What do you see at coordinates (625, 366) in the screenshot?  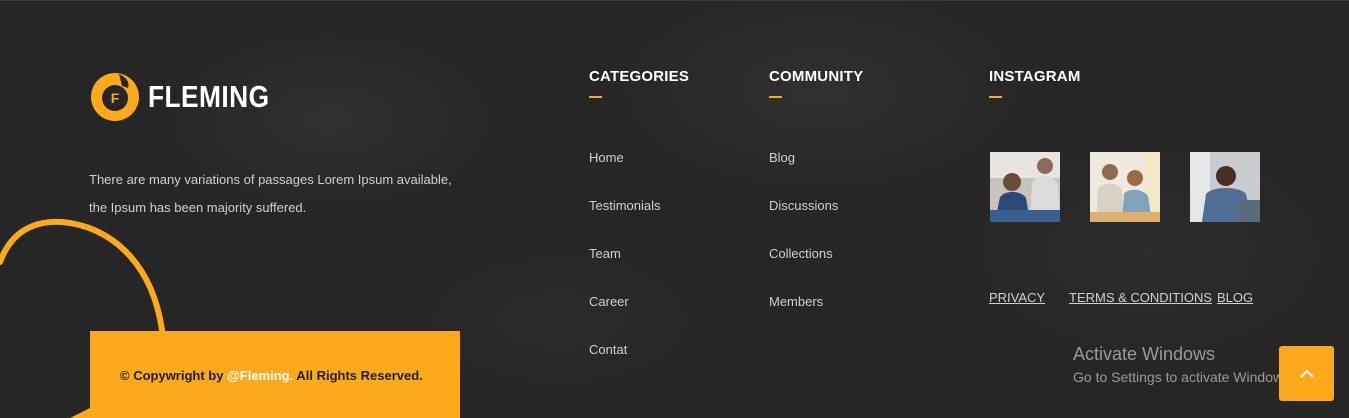 I see `categories-link-contact: Contat` at bounding box center [625, 366].